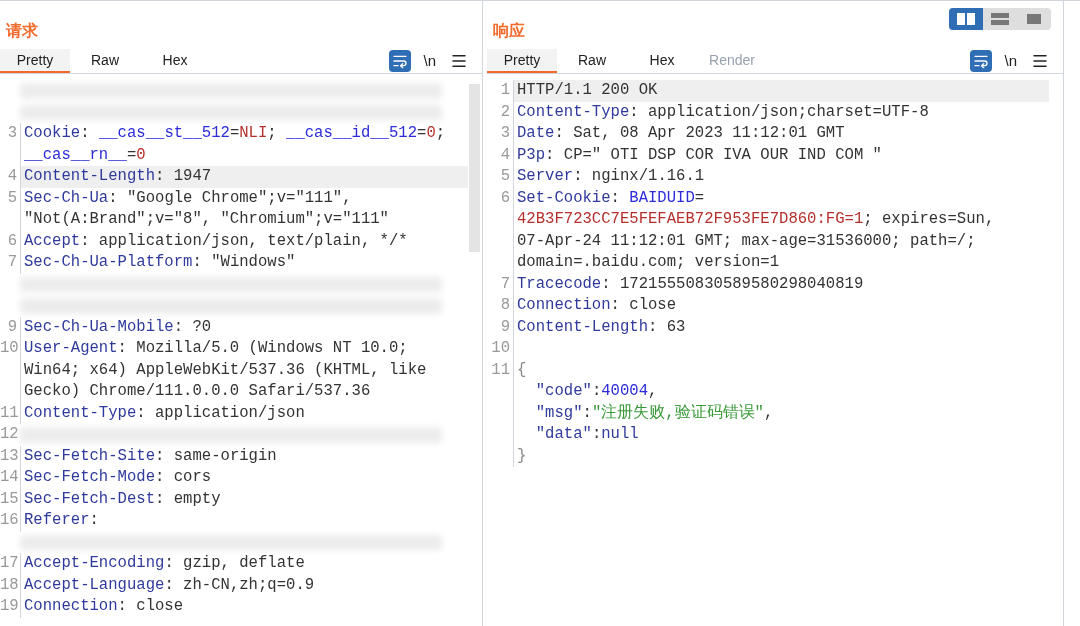 This screenshot has width=1080, height=626. What do you see at coordinates (244, 521) in the screenshot?
I see `code-line: Referer:` at bounding box center [244, 521].